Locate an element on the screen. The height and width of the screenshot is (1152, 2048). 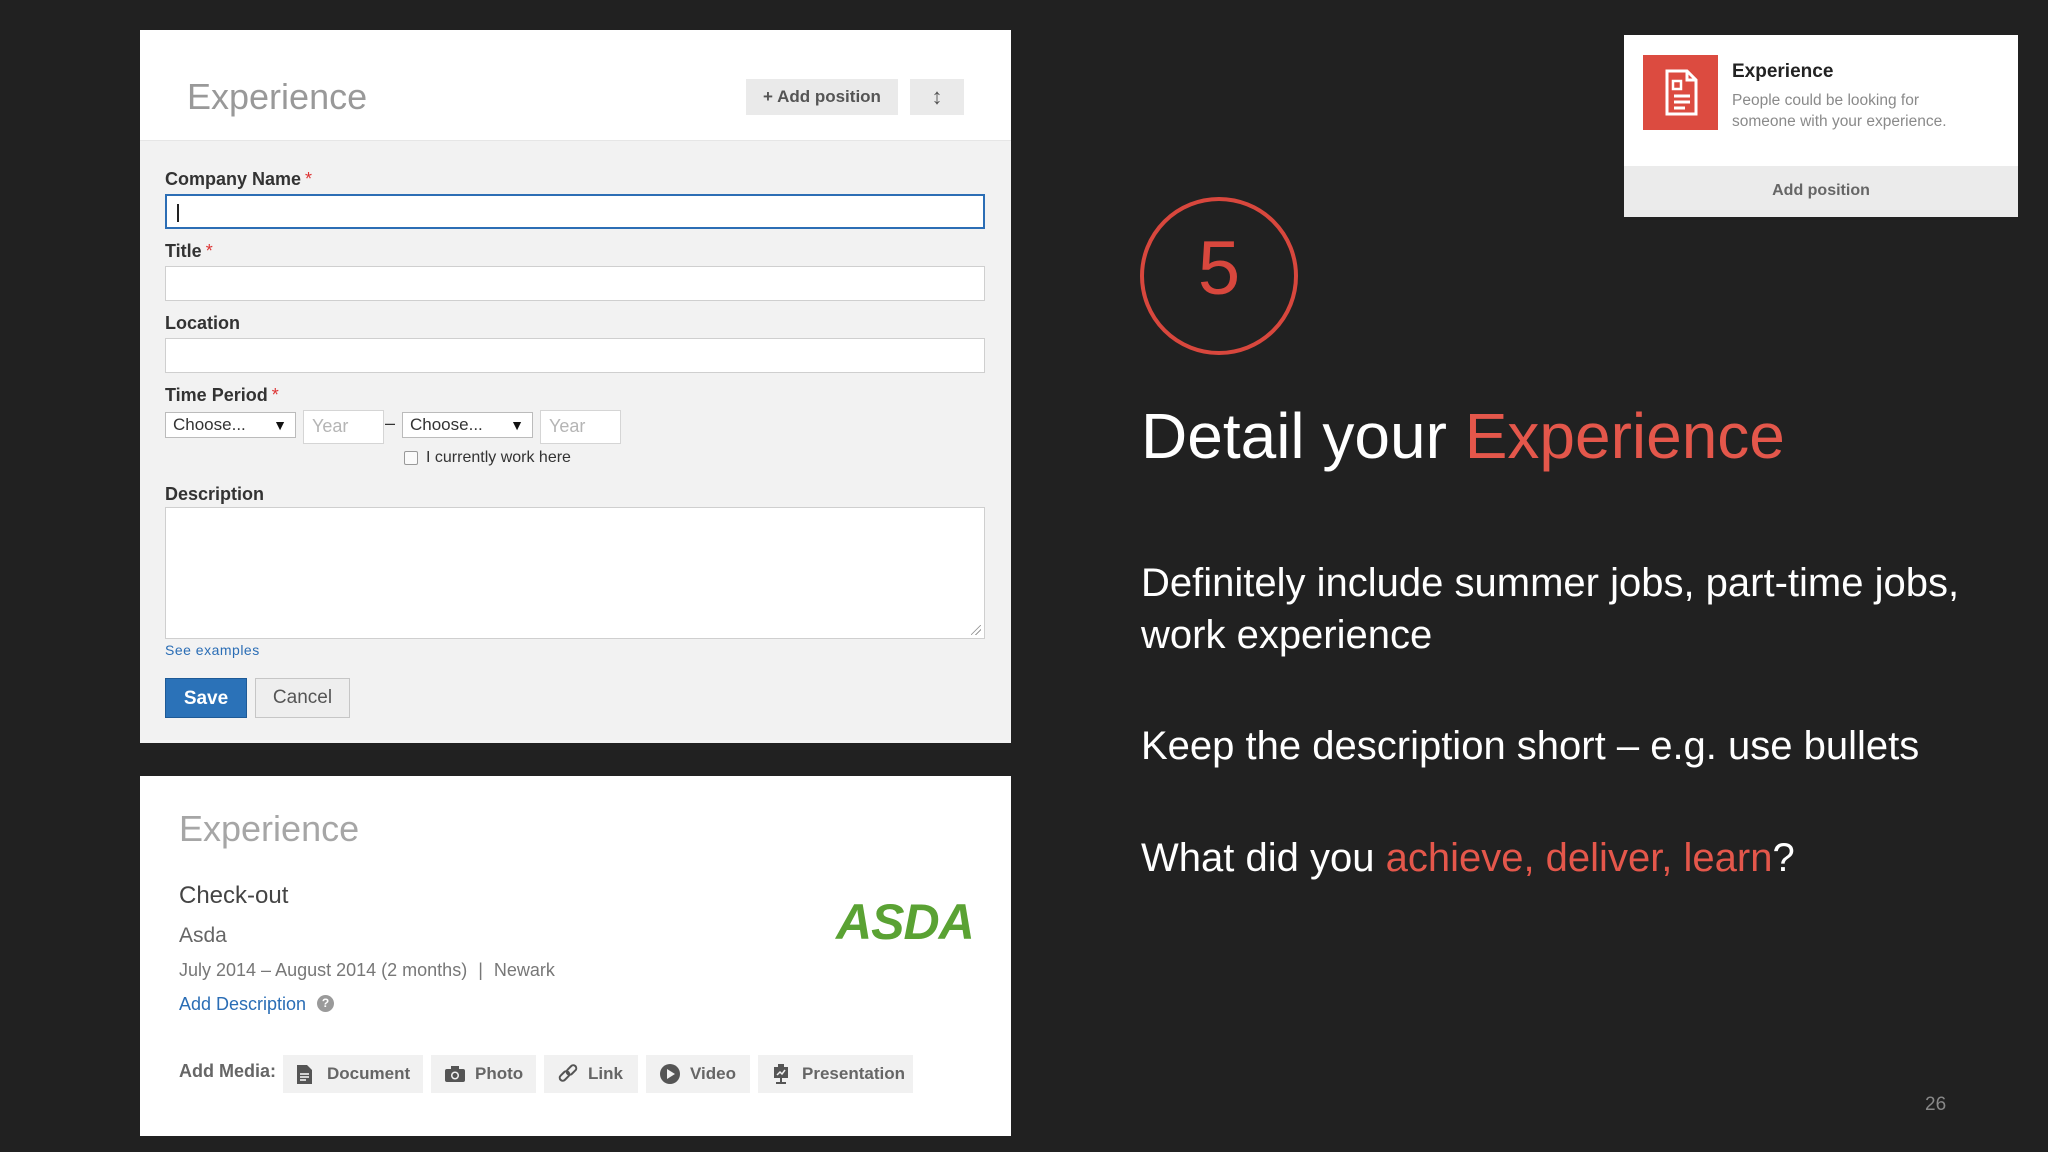
cancel-button: Cancel is located at coordinates (302, 698).